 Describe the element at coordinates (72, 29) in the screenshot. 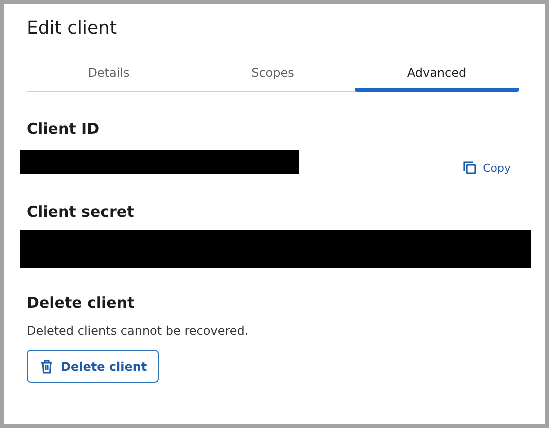

I see `dialog-title: Edit client` at that location.